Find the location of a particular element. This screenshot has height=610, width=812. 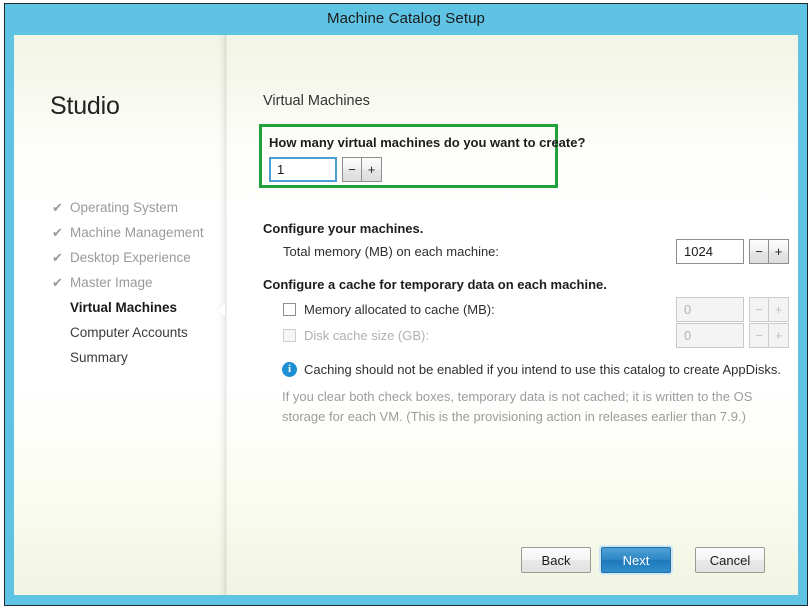

disk-cache-label: Disk cache size (GB): is located at coordinates (366, 335).